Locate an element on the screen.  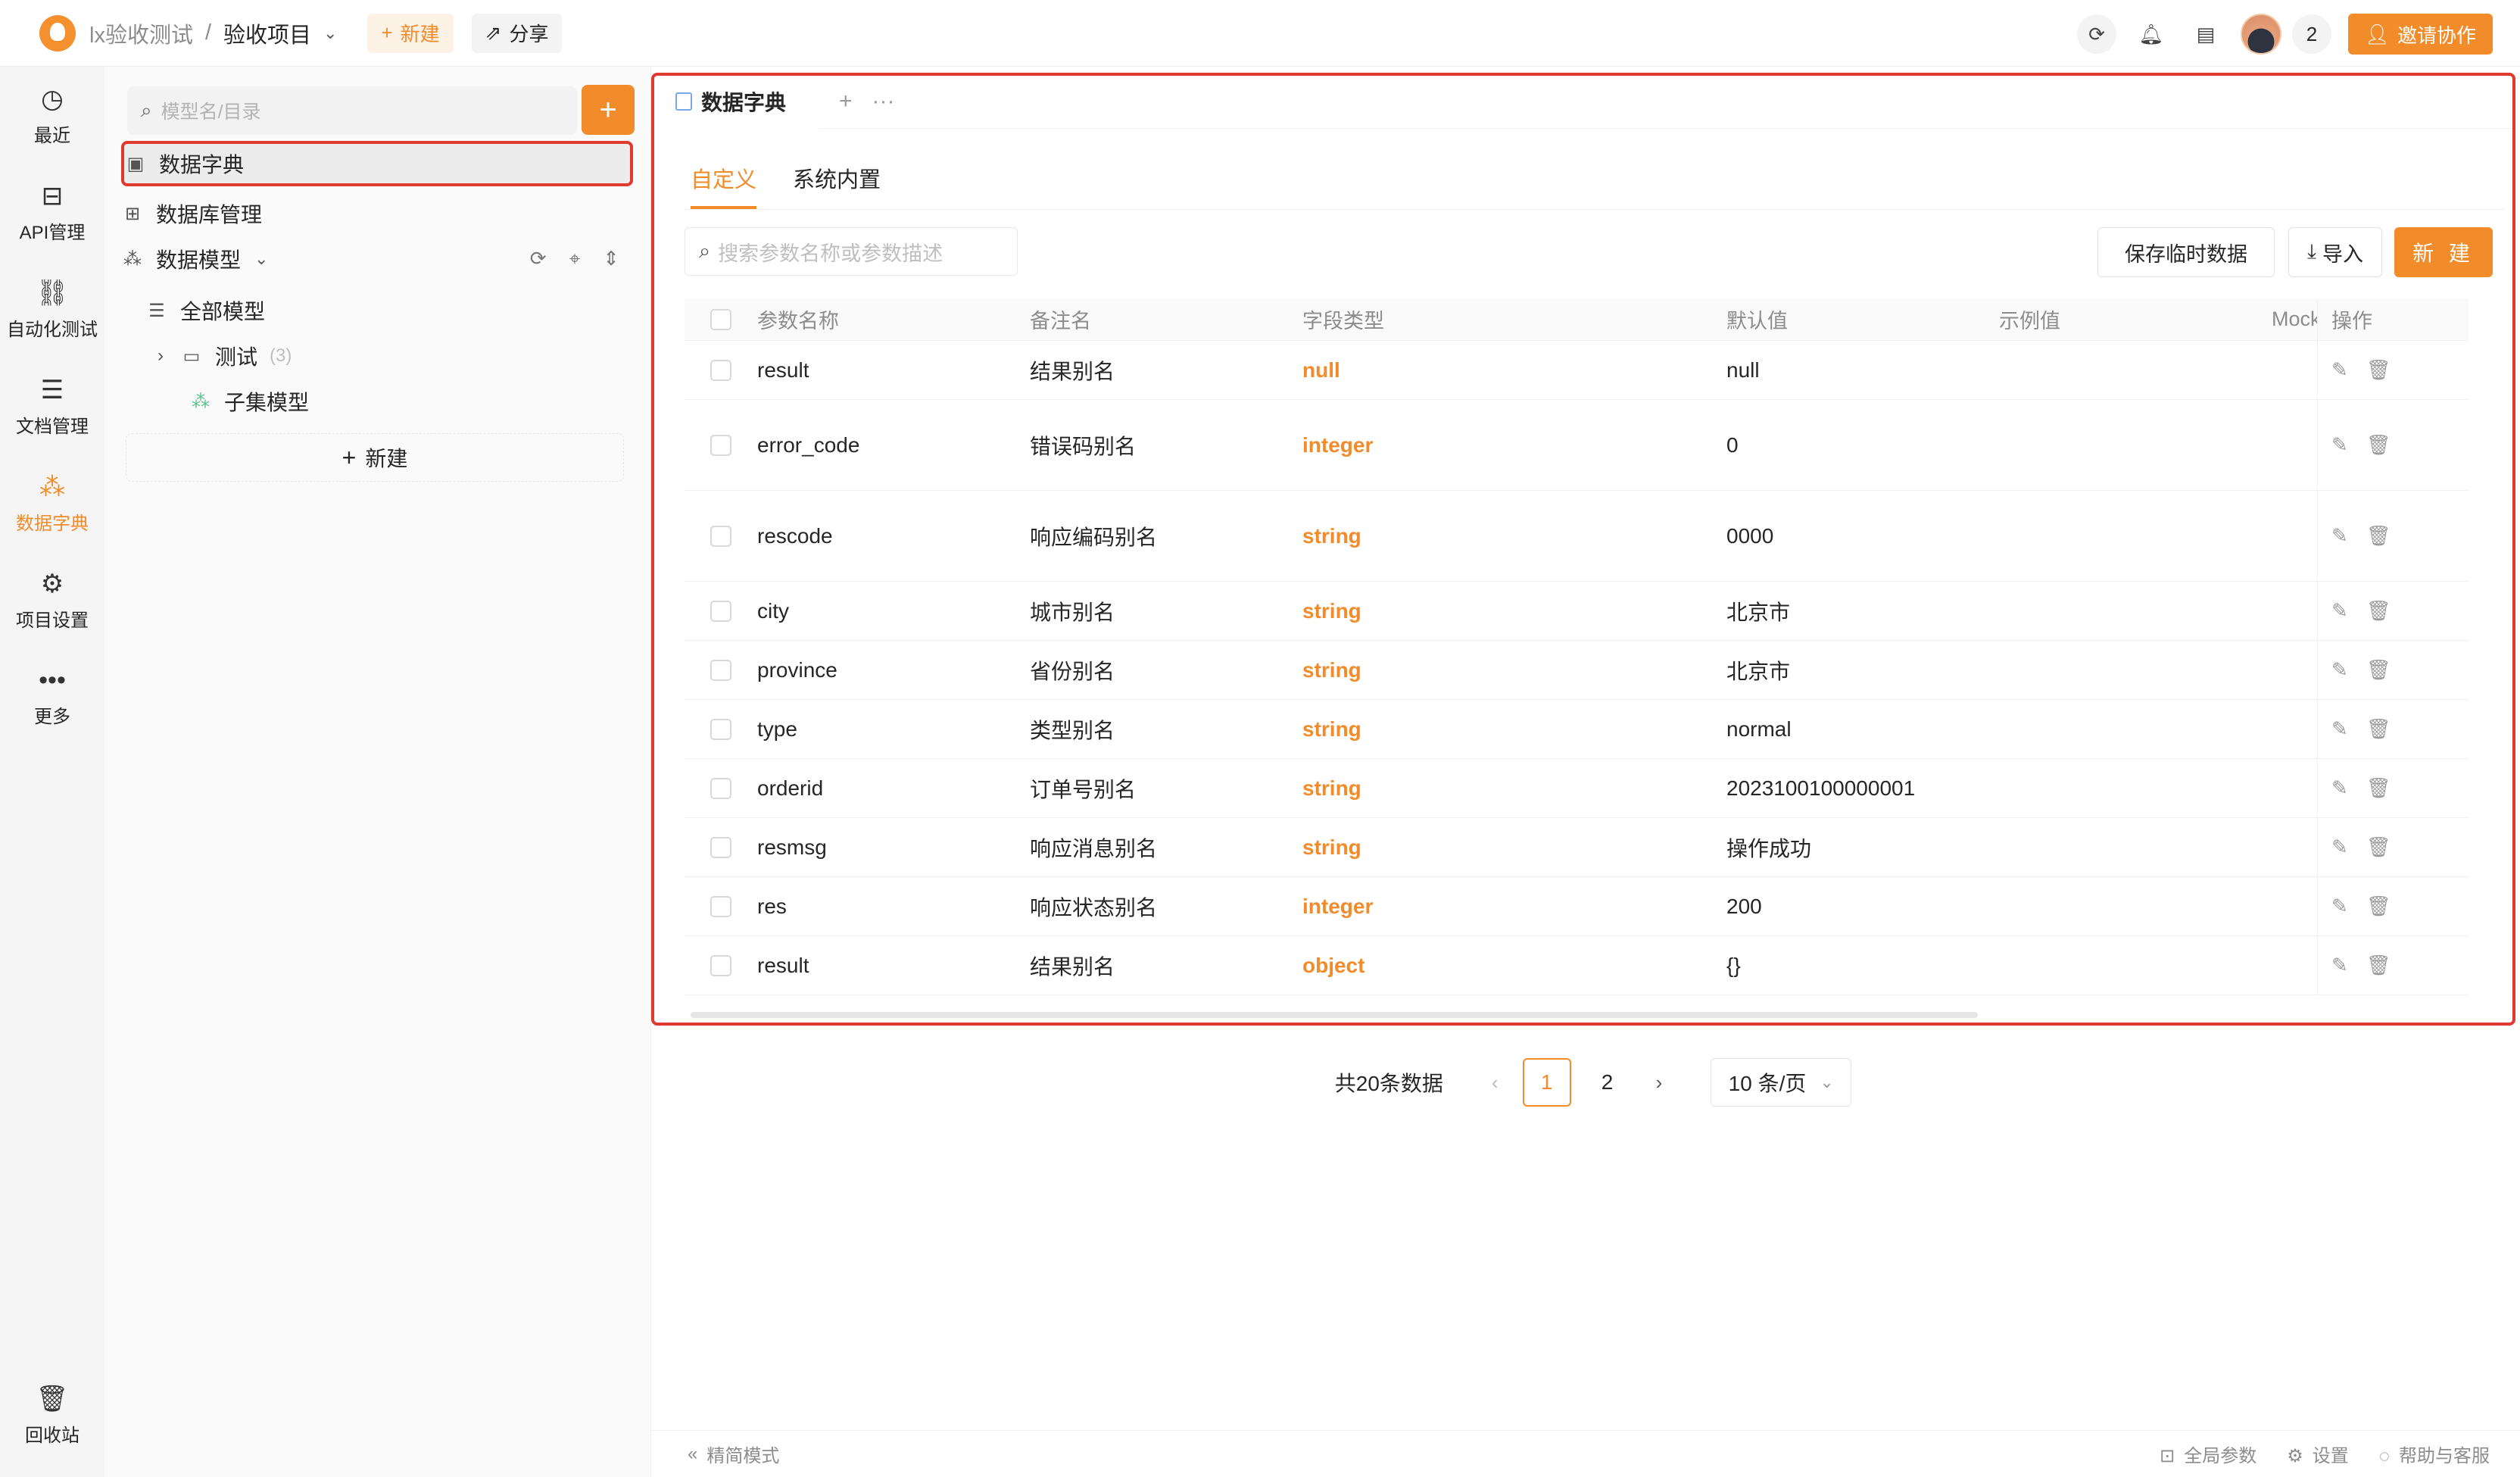
select-all-checkbox is located at coordinates (720, 319).